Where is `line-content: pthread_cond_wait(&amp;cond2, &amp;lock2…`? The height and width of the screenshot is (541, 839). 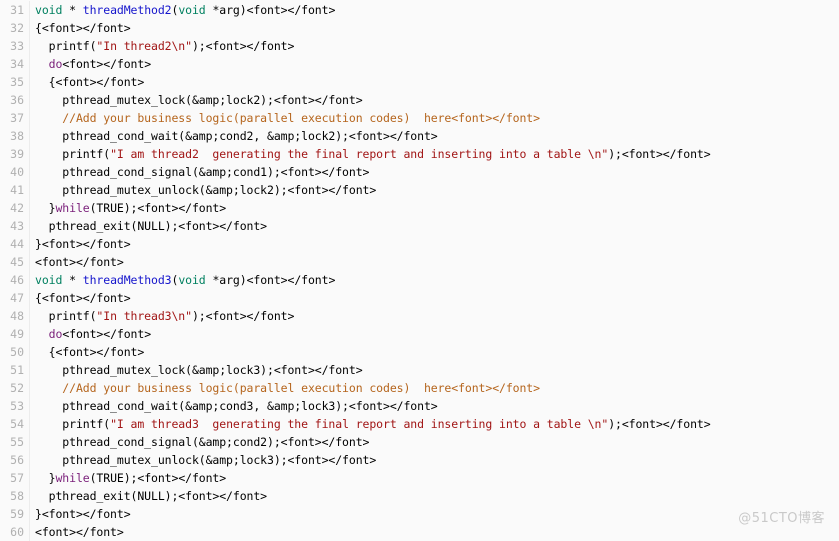 line-content: pthread_cond_wait(&amp;cond2, &amp;lock2… is located at coordinates (233, 136).